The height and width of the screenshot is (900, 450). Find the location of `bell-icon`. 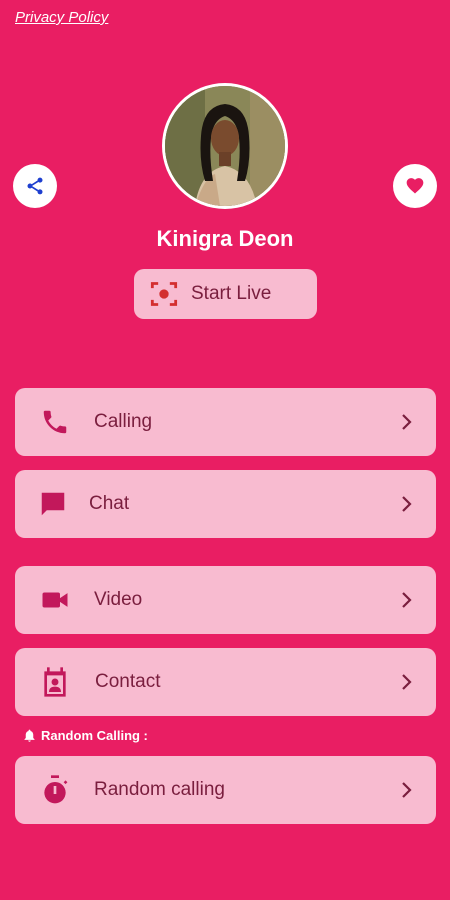

bell-icon is located at coordinates (29, 735).